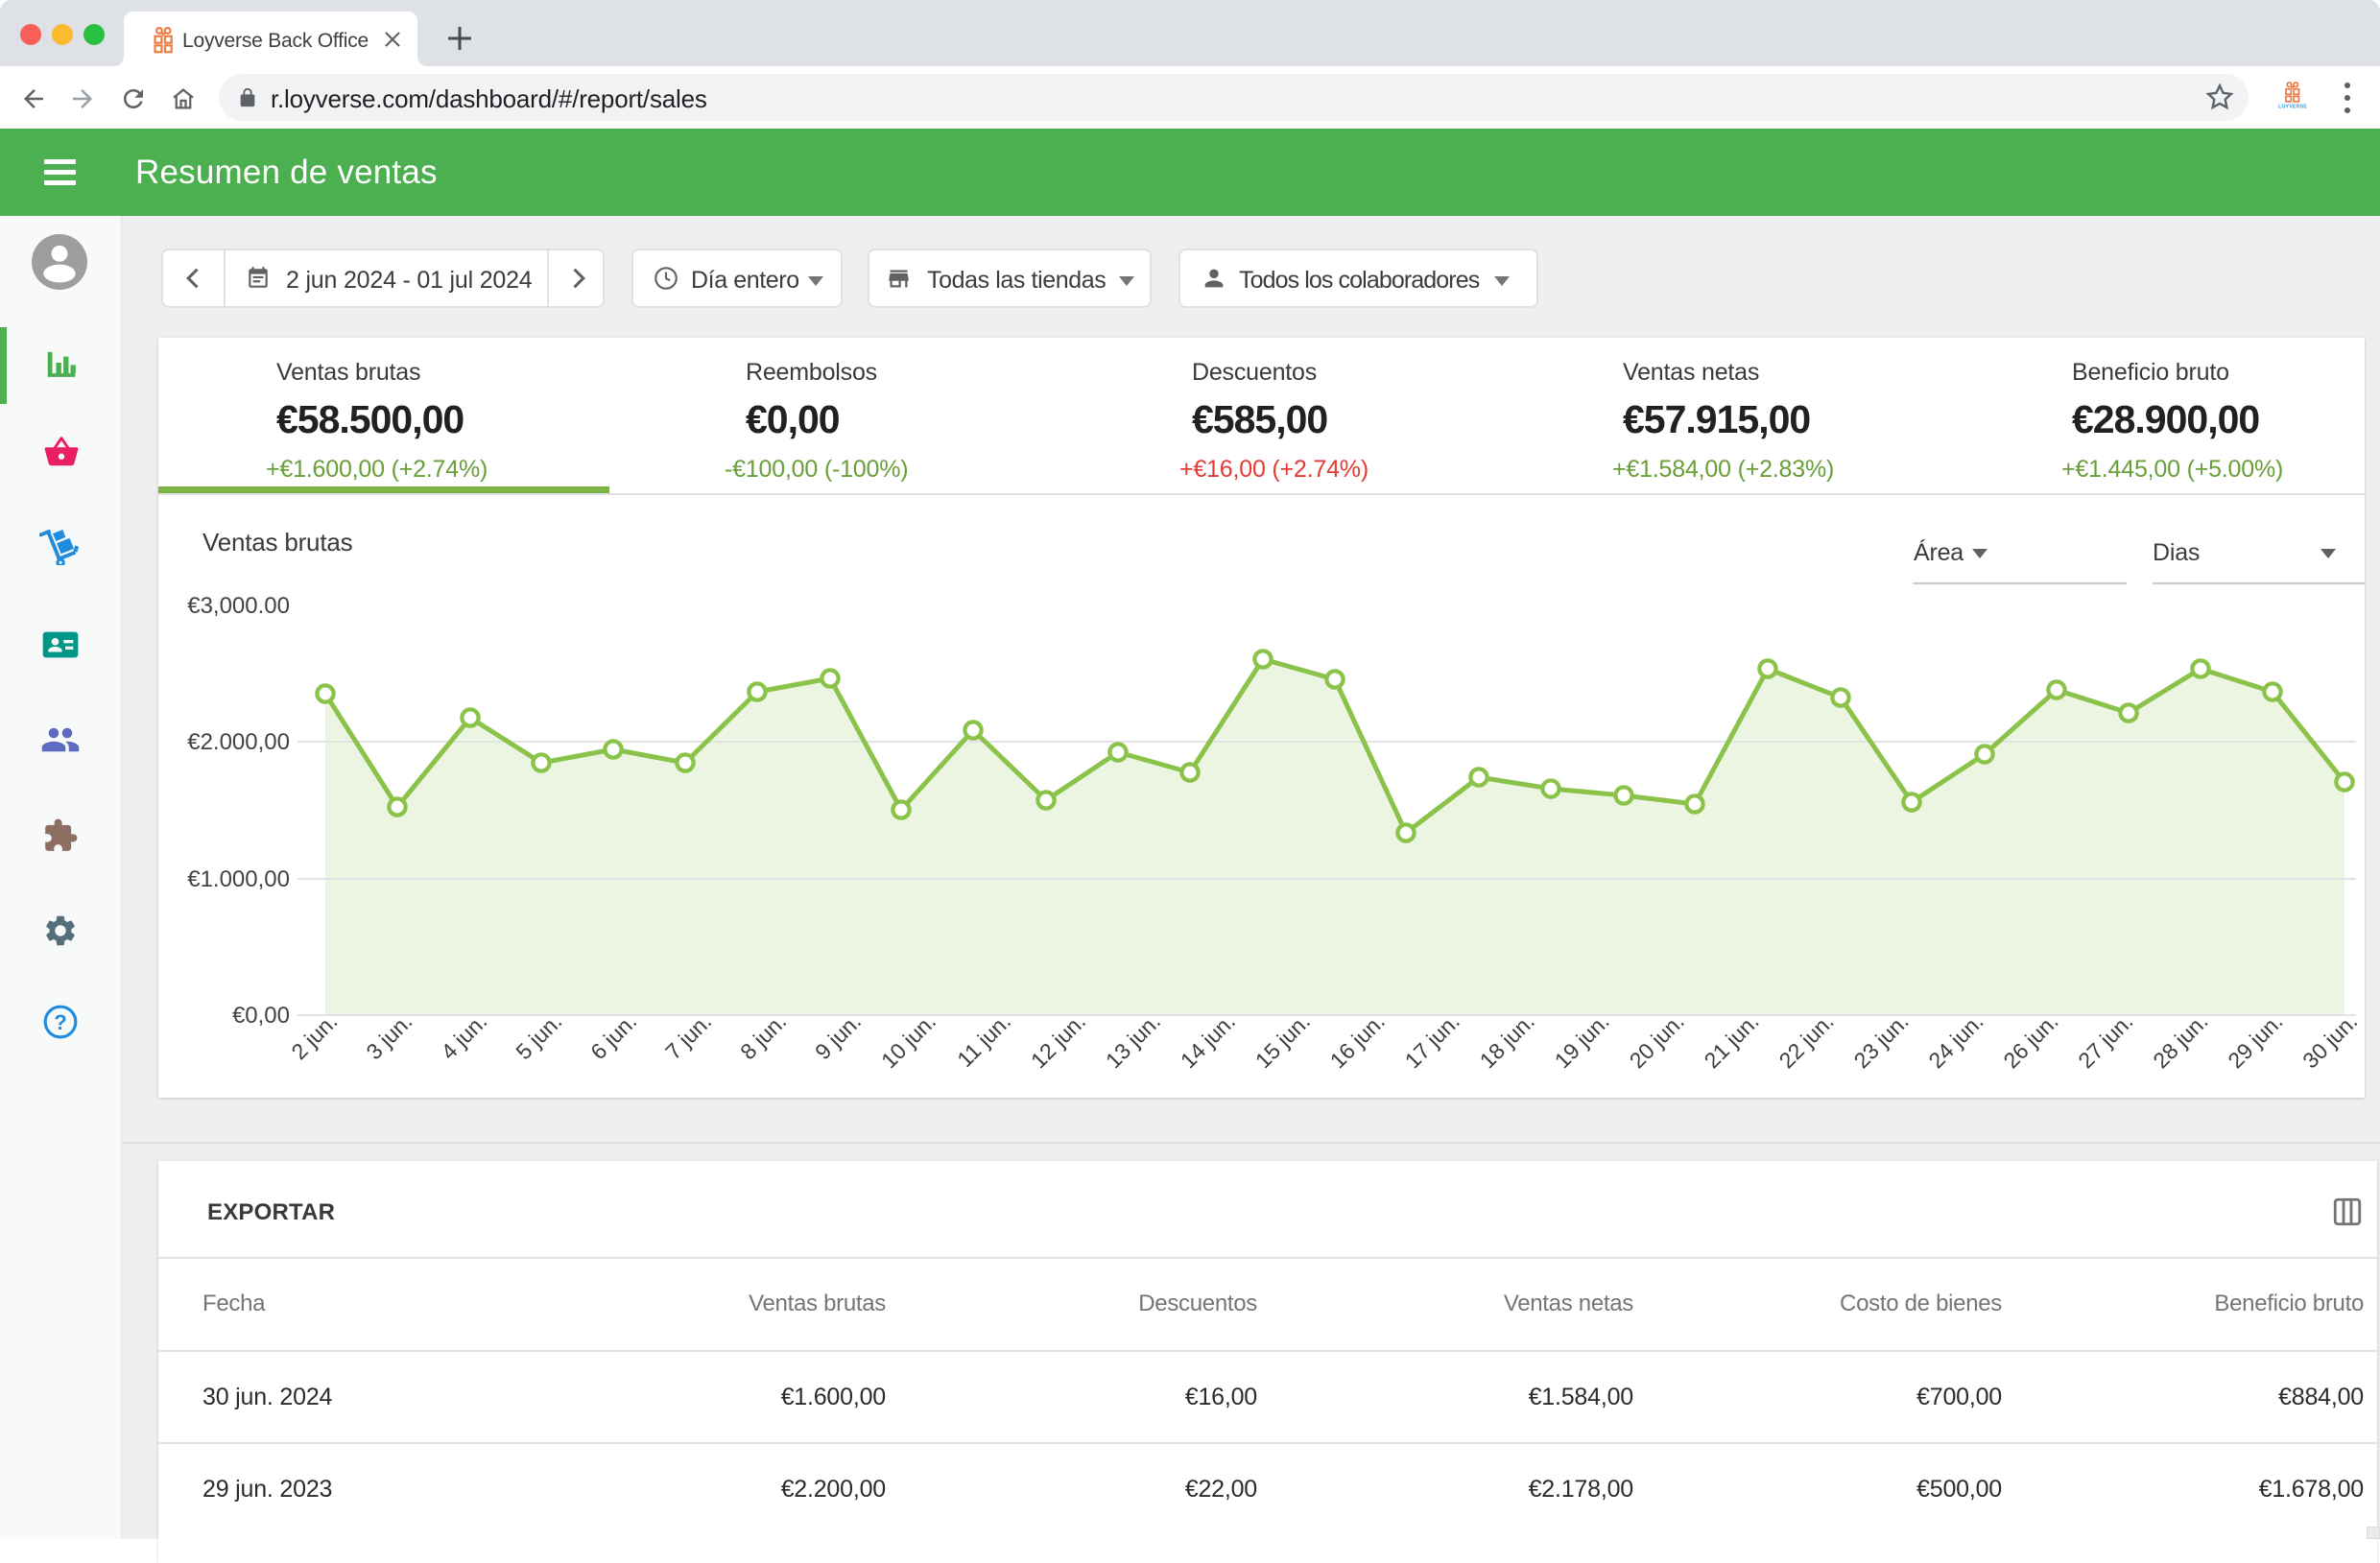  I want to click on svg-text: 15 jun., so click(1282, 1041).